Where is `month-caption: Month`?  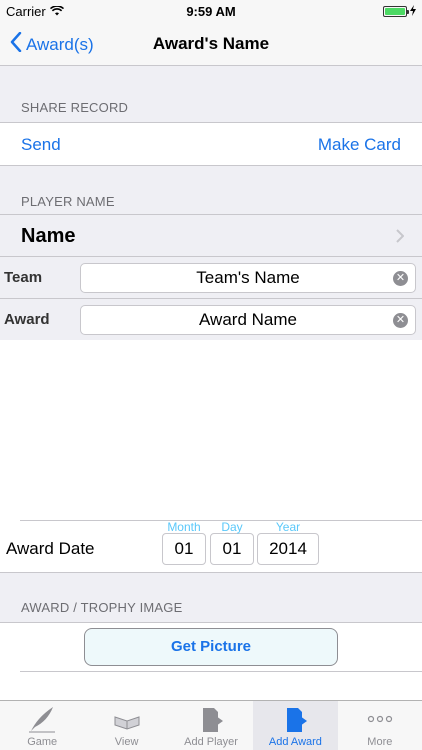 month-caption: Month is located at coordinates (184, 527).